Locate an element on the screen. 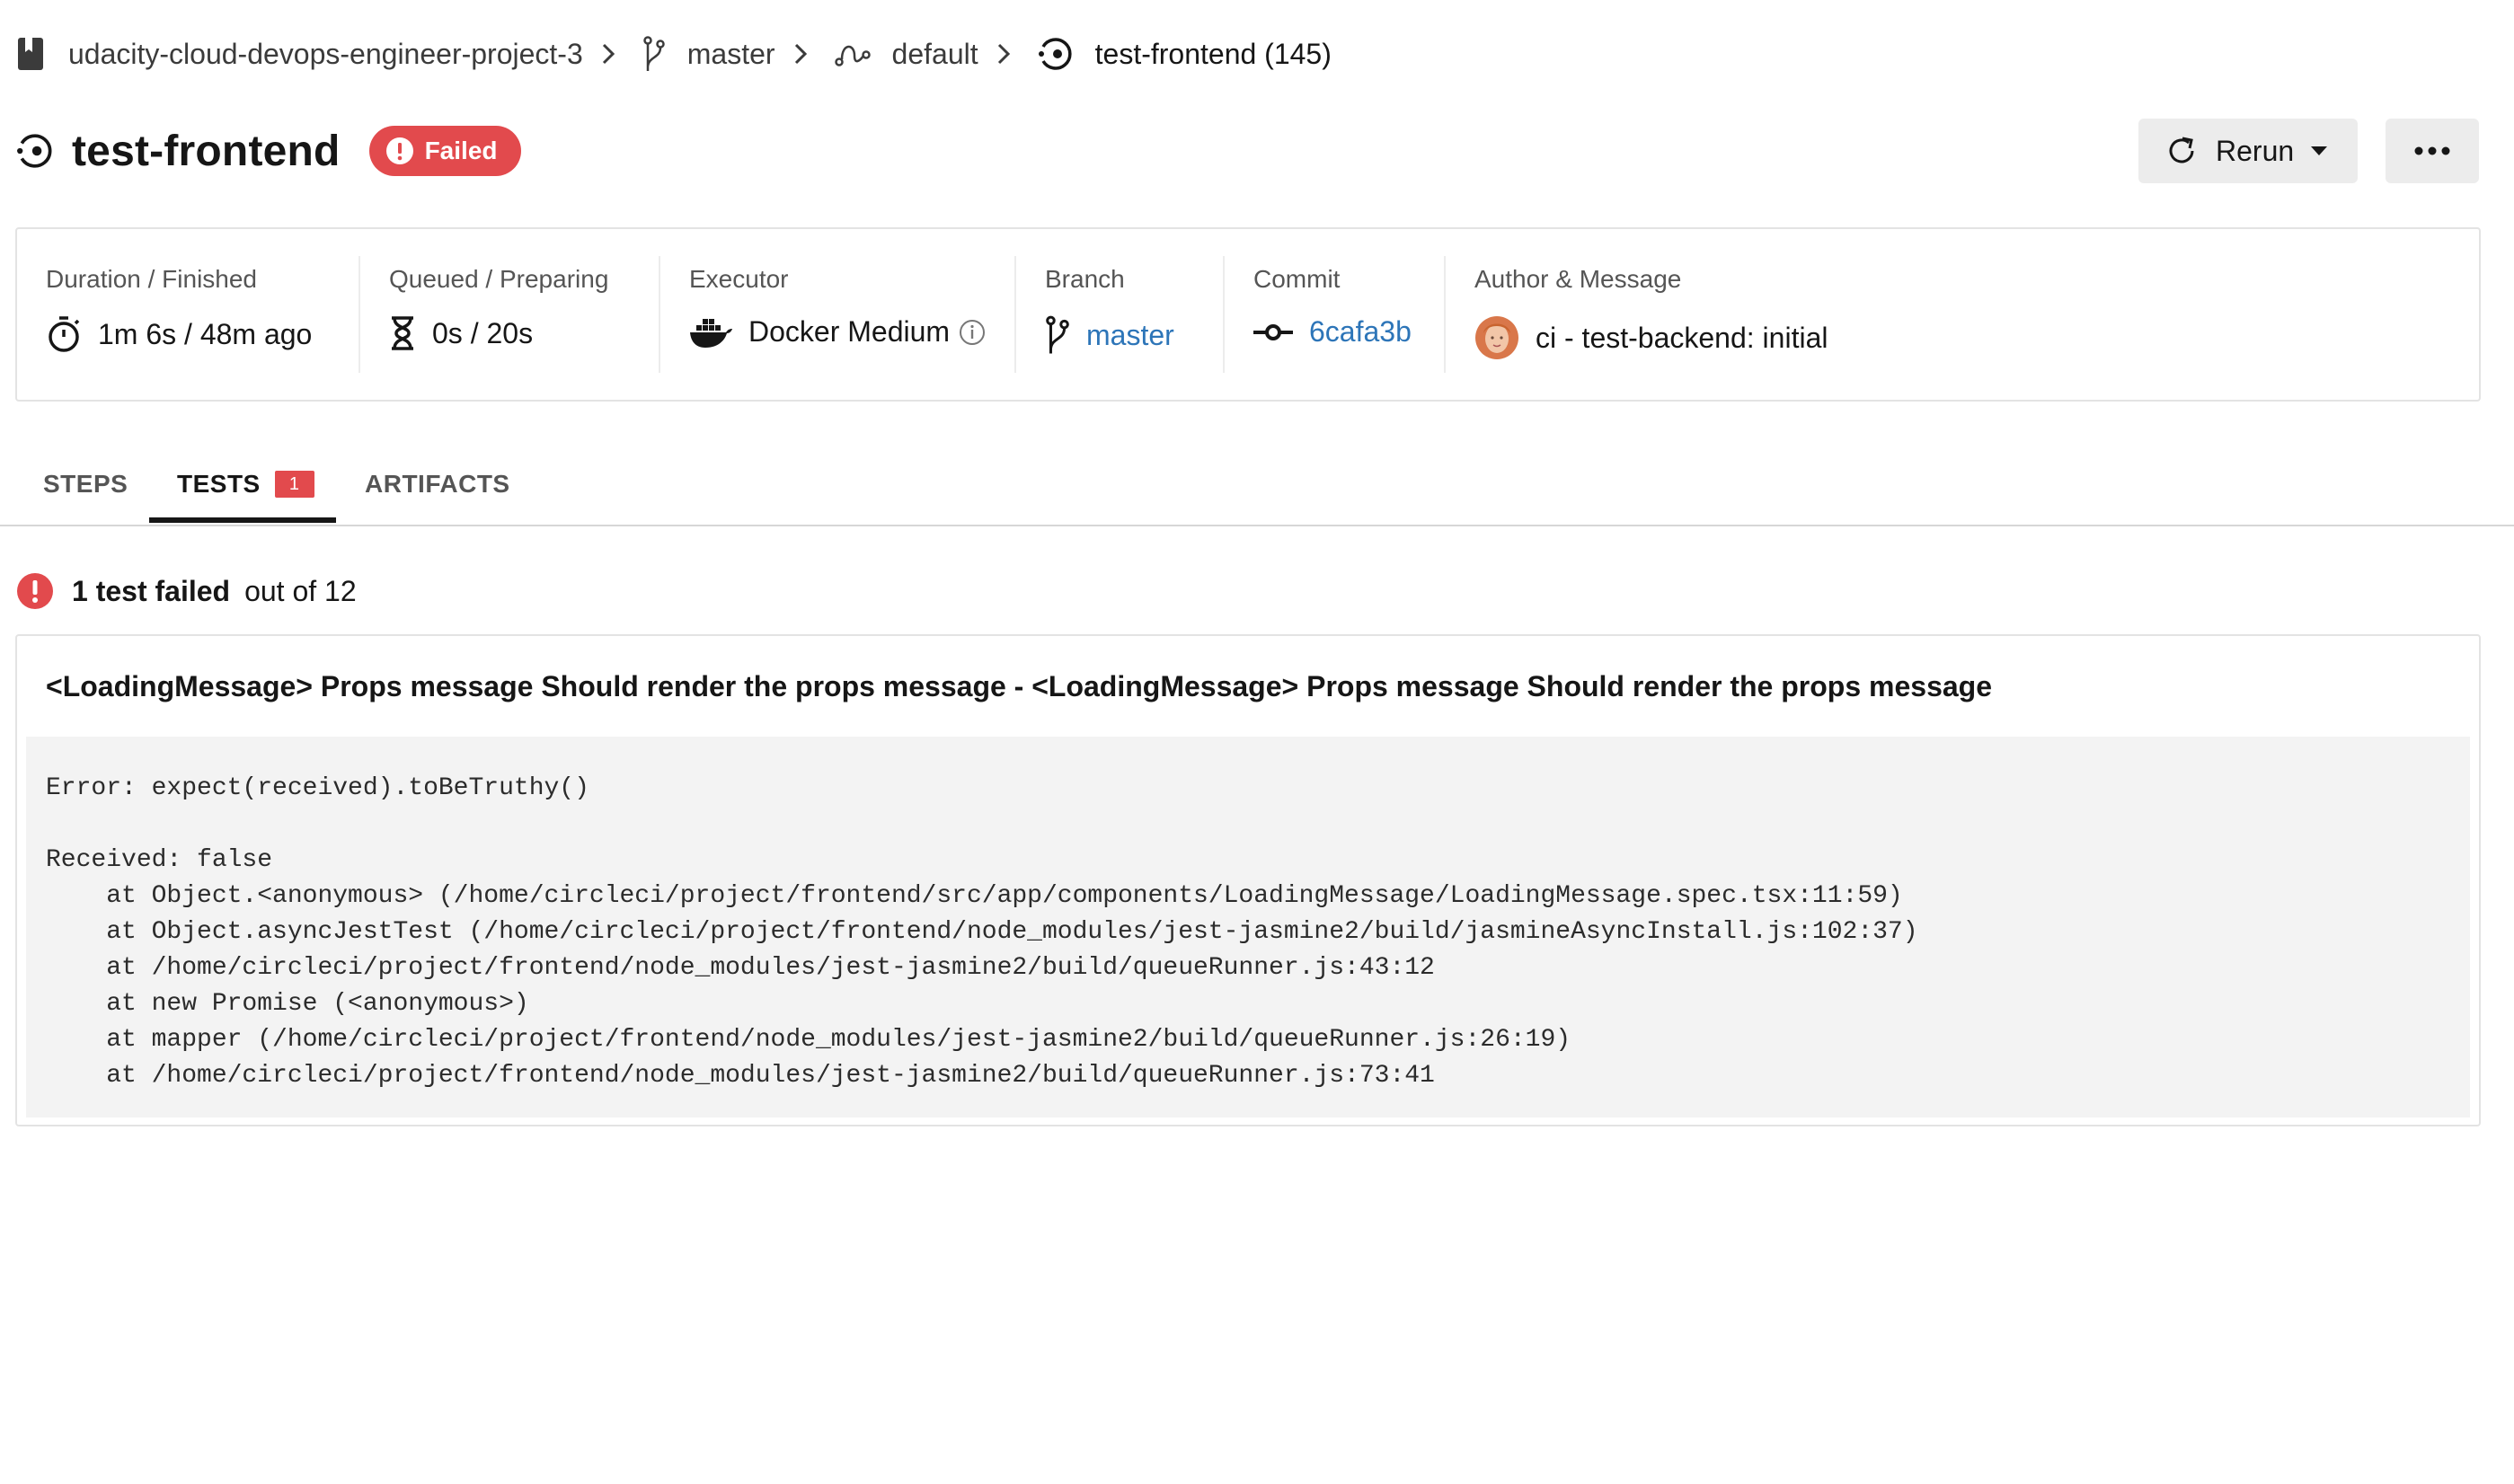  tab-steps: STEPS is located at coordinates (85, 484).